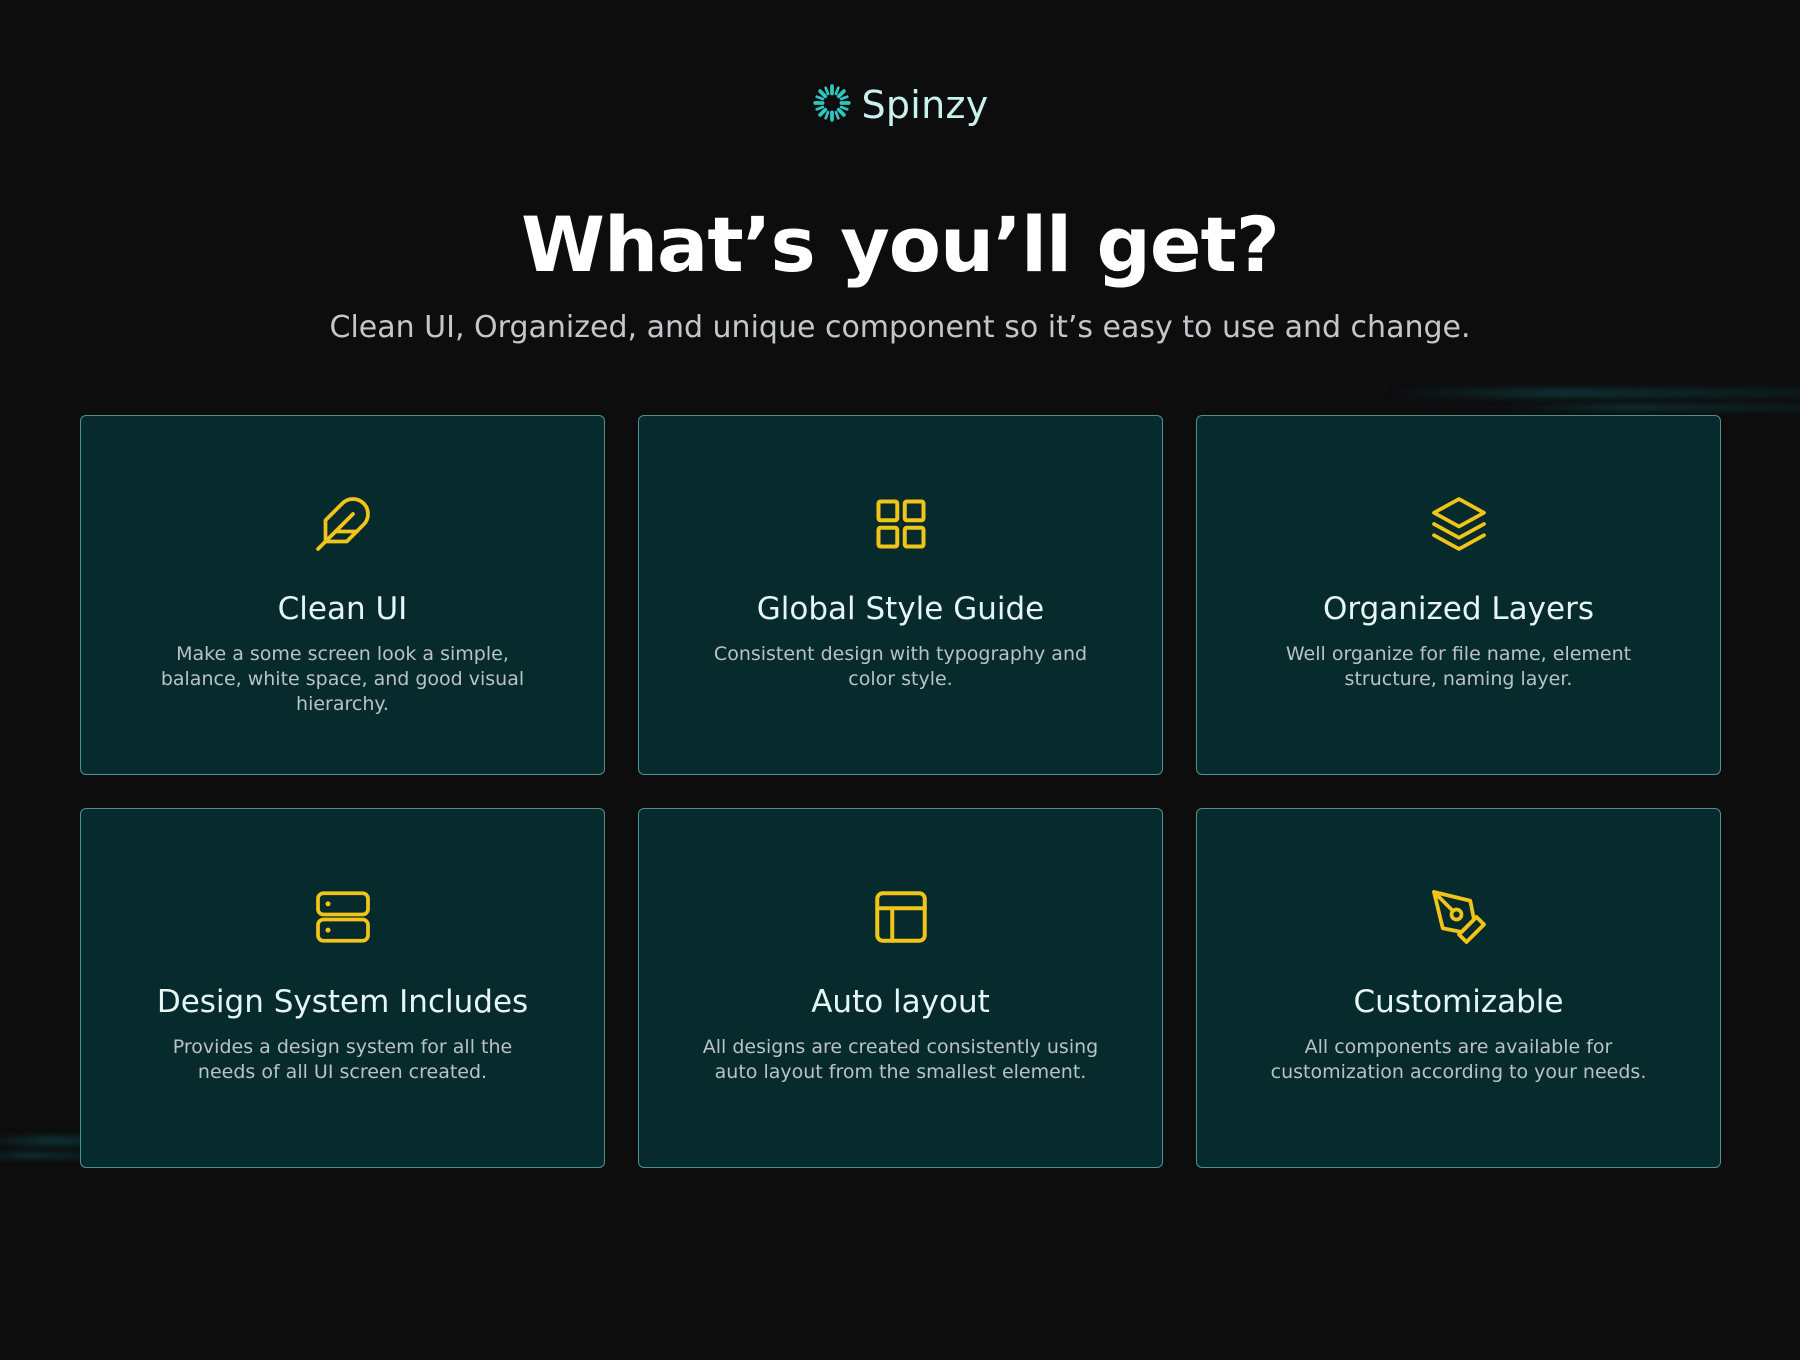 The height and width of the screenshot is (1360, 1800). I want to click on feature-title: Auto layout, so click(900, 1002).